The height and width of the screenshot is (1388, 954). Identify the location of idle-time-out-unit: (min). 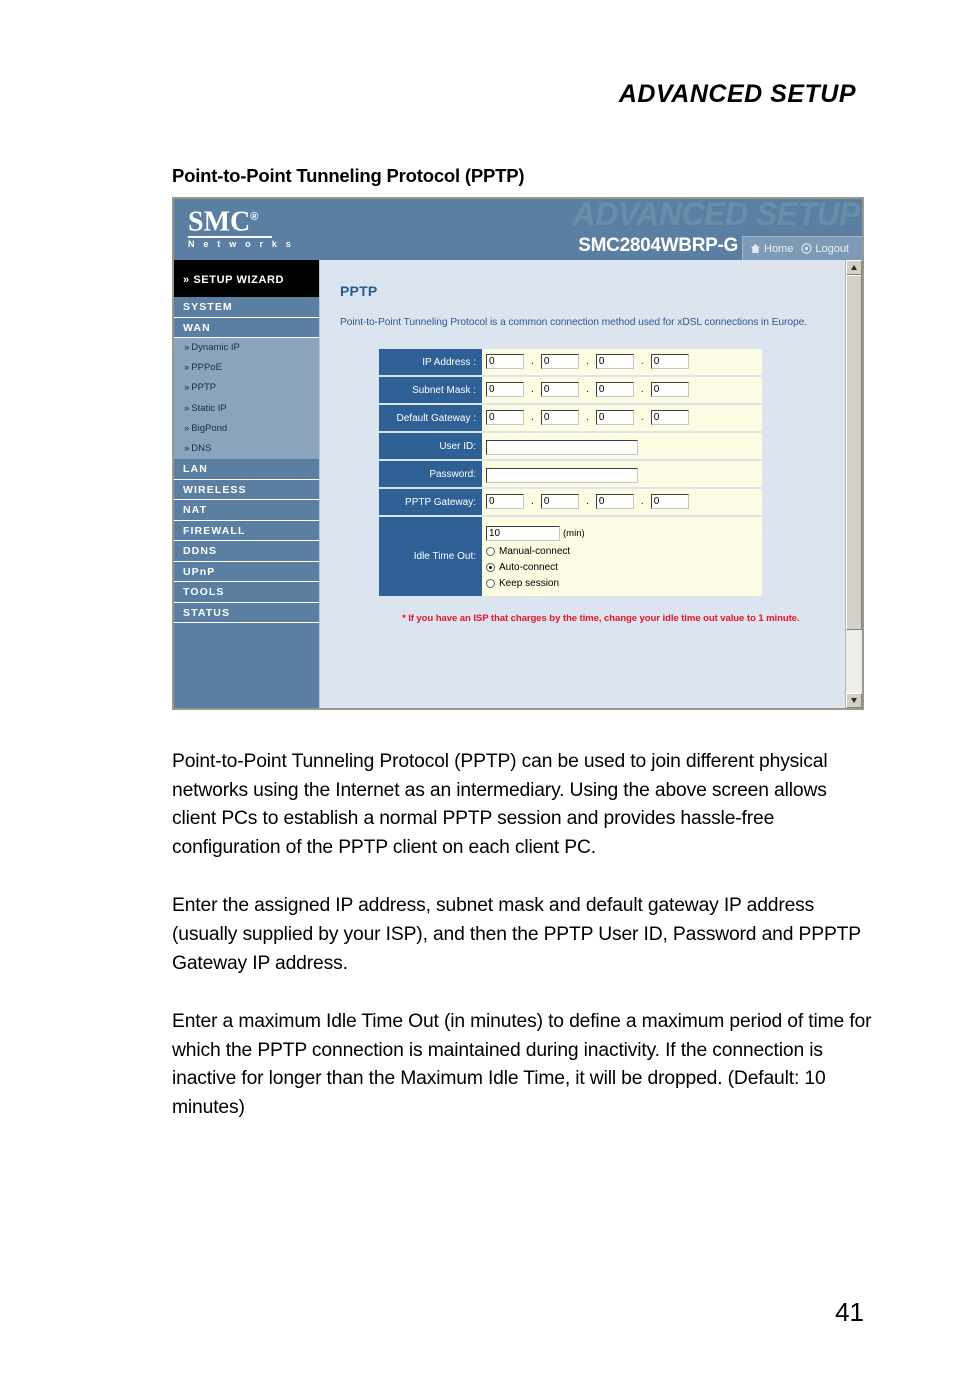
(574, 533).